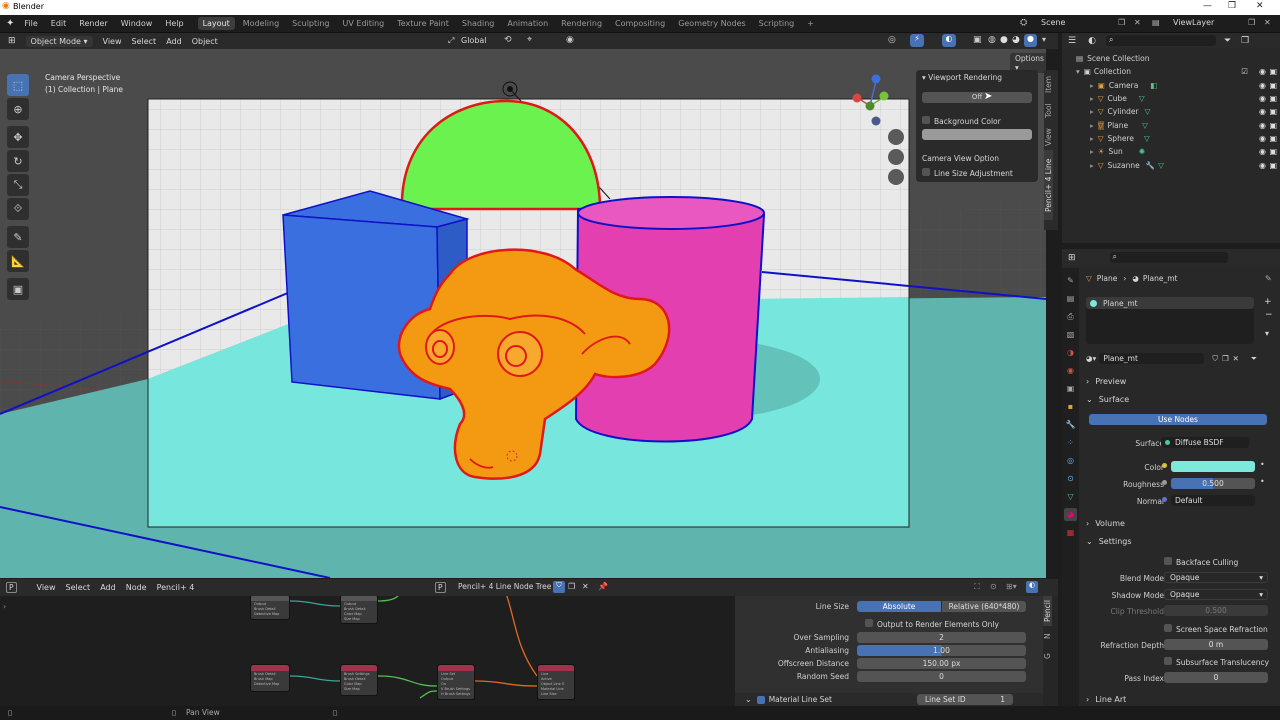 The image size is (1280, 720). What do you see at coordinates (527, 23) in the screenshot?
I see `workspace-tab-animation: Animation` at bounding box center [527, 23].